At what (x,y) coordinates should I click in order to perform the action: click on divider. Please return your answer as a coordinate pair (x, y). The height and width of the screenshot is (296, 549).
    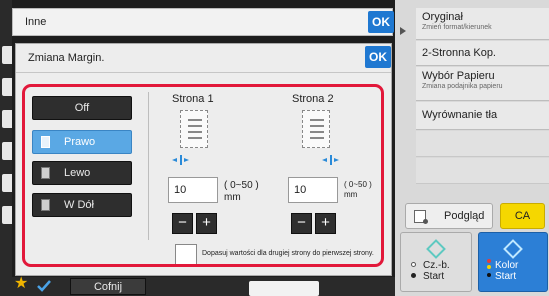
    Looking at the image, I should click on (203, 72).